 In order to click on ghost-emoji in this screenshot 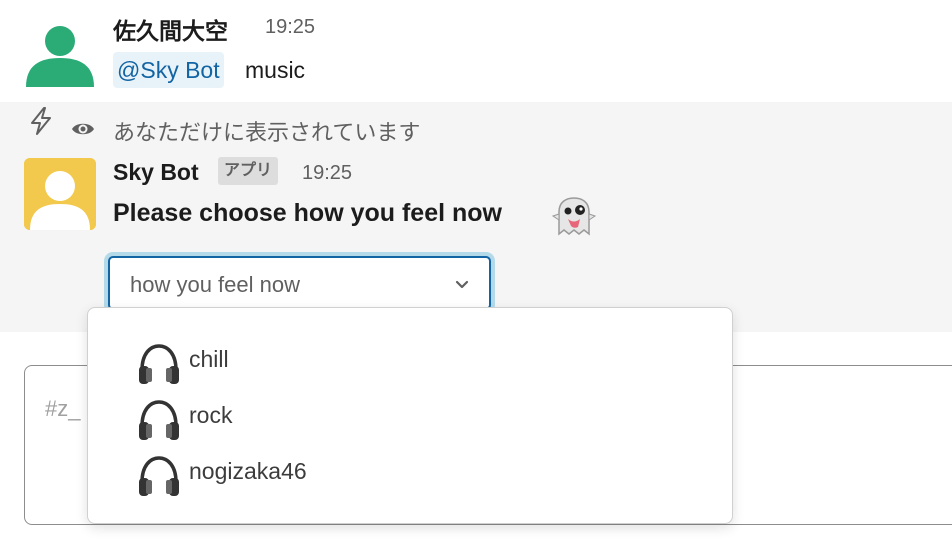, I will do `click(574, 216)`.